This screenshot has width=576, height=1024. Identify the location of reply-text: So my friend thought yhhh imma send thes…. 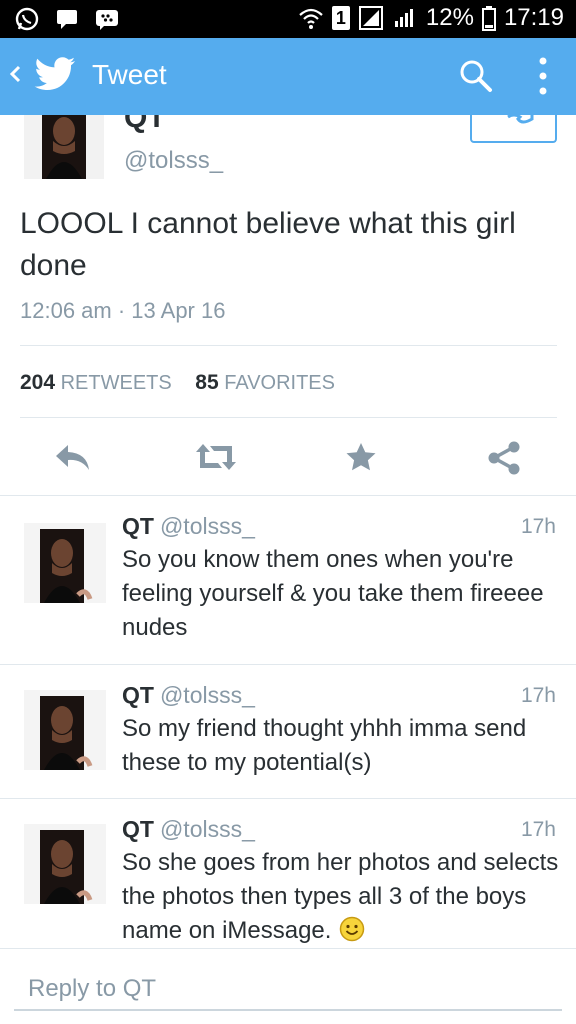
(324, 745).